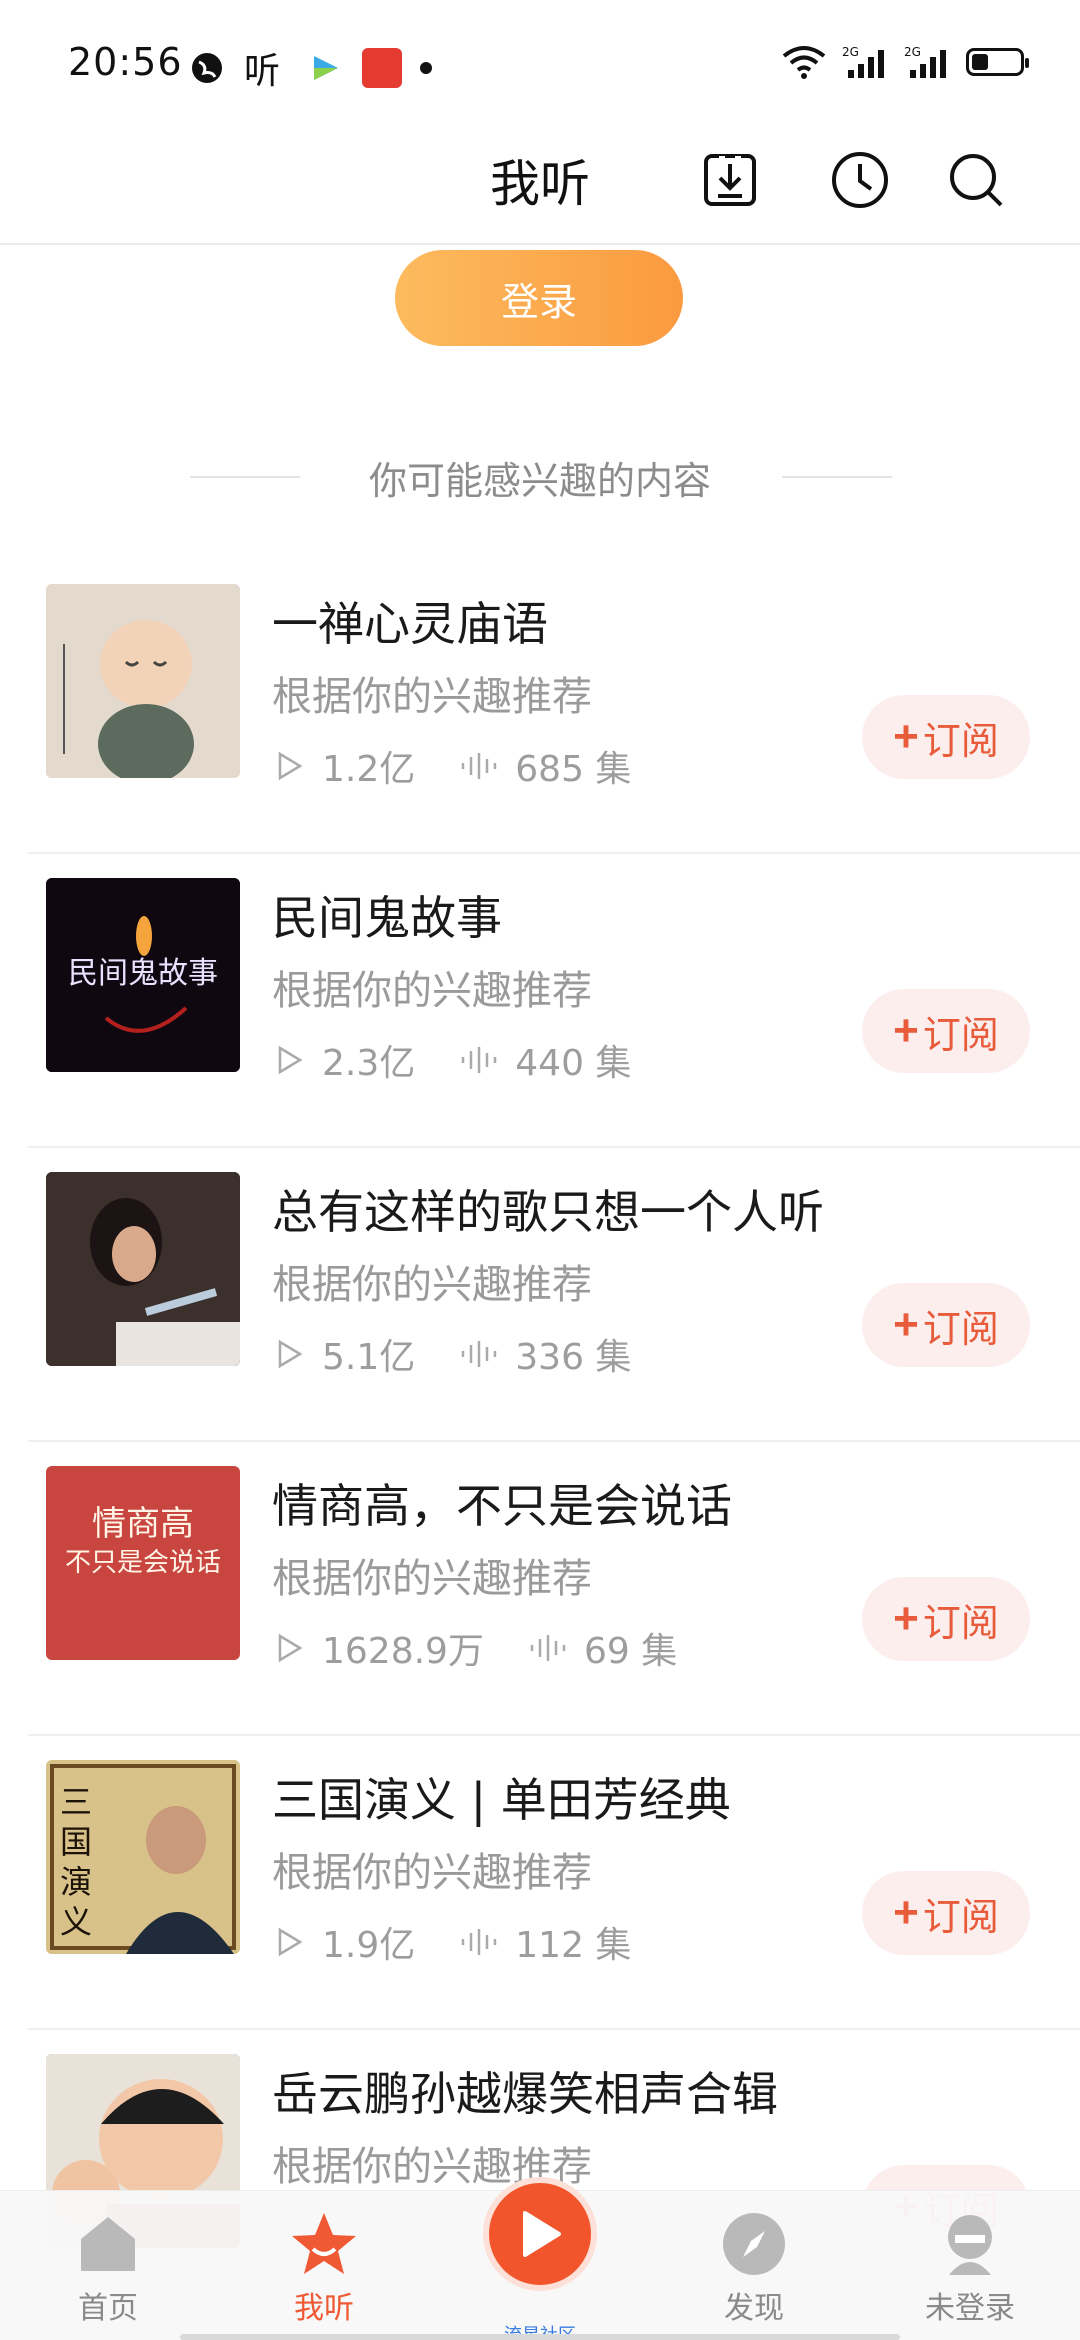 This screenshot has height=2340, width=1080. What do you see at coordinates (539, 298) in the screenshot?
I see `login-button: 登录` at bounding box center [539, 298].